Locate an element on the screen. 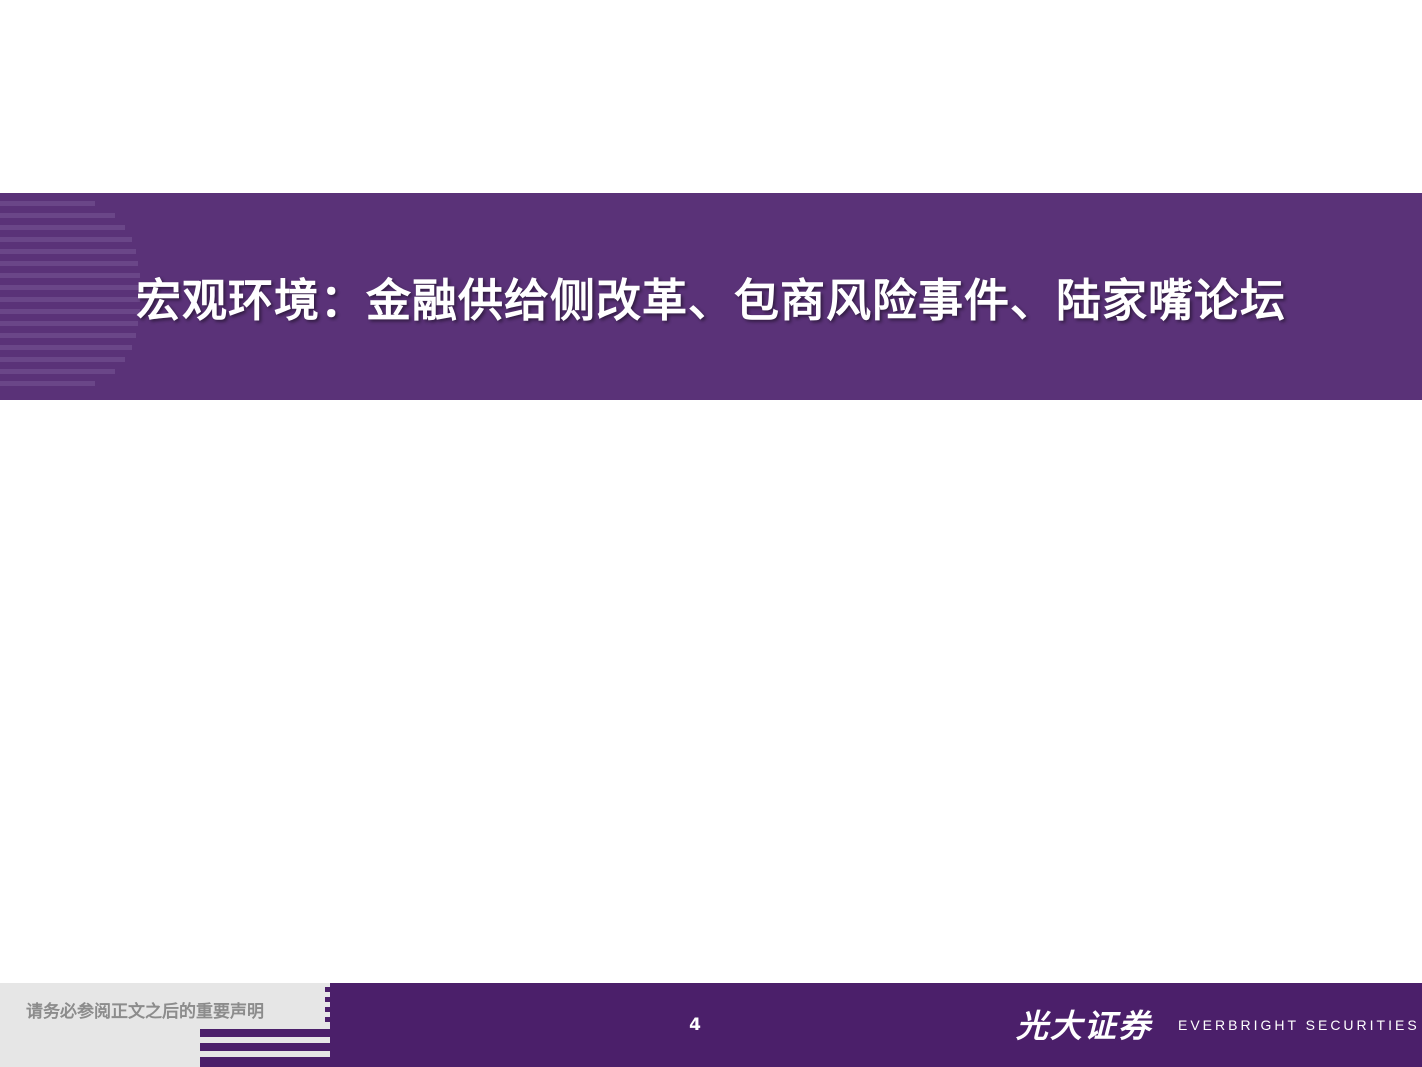  page-number: 4 is located at coordinates (695, 1025).